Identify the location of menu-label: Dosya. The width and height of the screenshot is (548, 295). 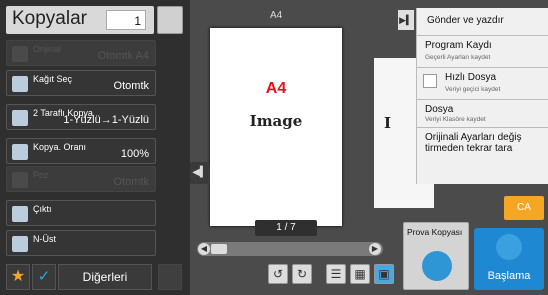
(439, 109).